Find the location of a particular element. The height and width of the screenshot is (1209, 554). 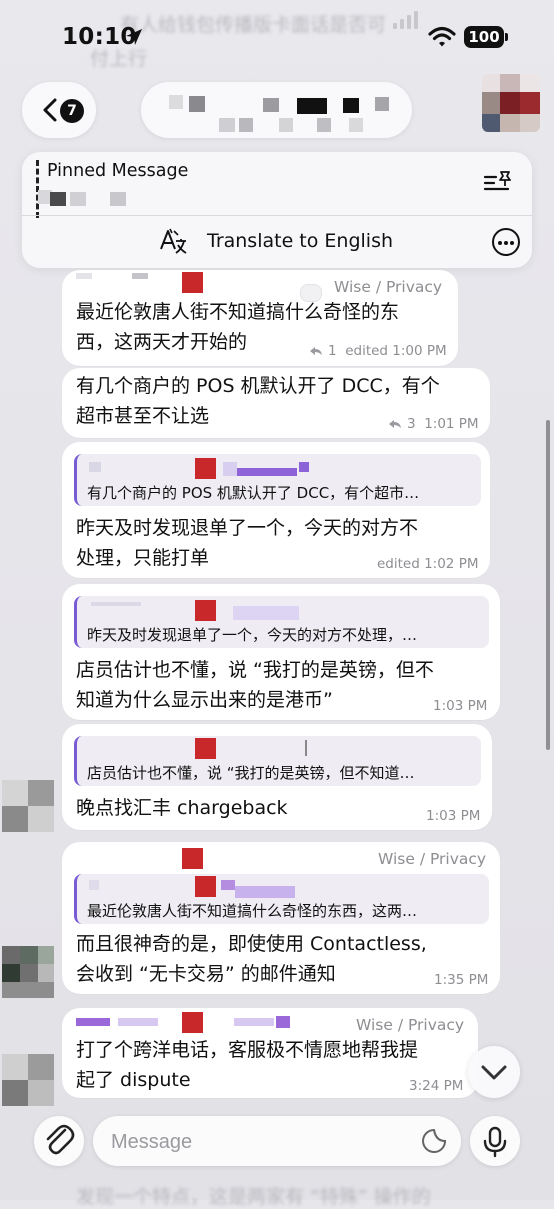

message-text: 有几个商户的 POS 机默认开了 DCC，有个 is located at coordinates (258, 386).